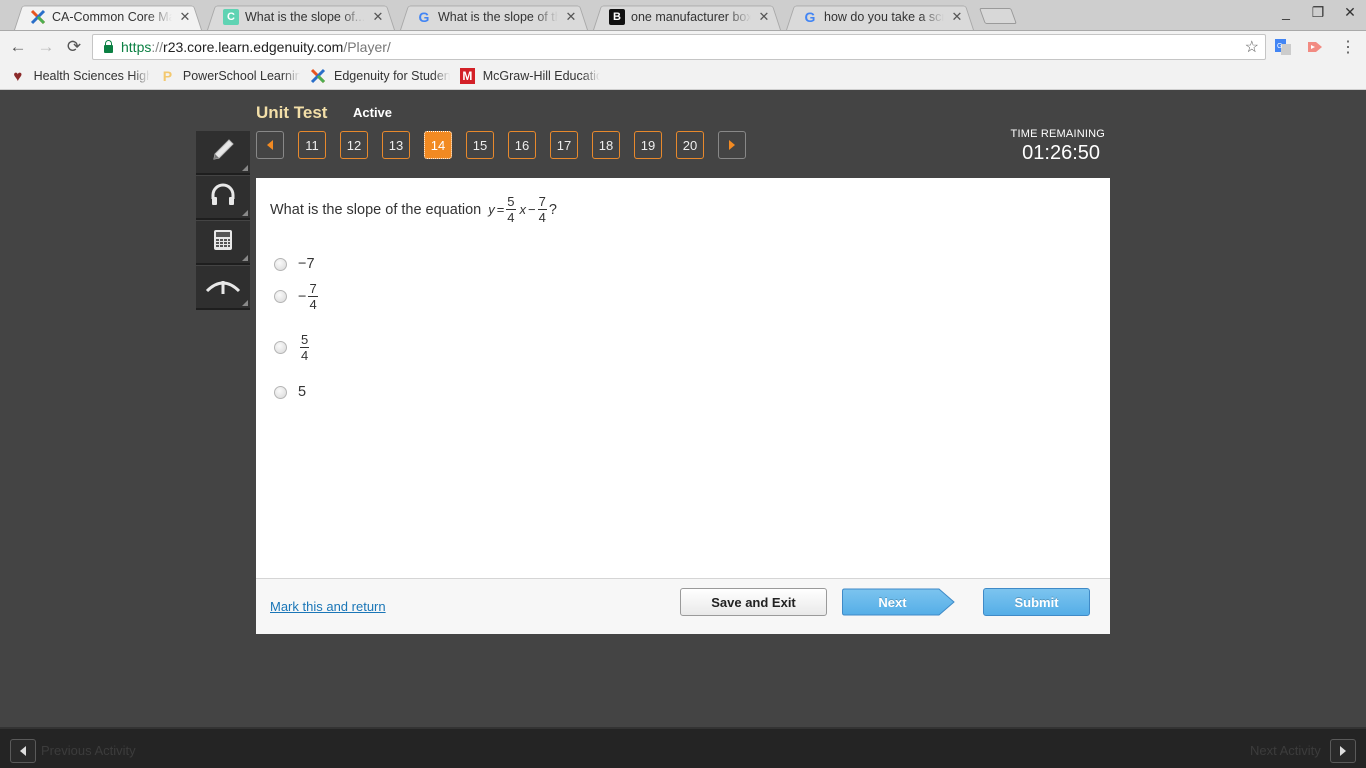 The width and height of the screenshot is (1366, 768). What do you see at coordinates (108, 46) in the screenshot?
I see `lock-icon` at bounding box center [108, 46].